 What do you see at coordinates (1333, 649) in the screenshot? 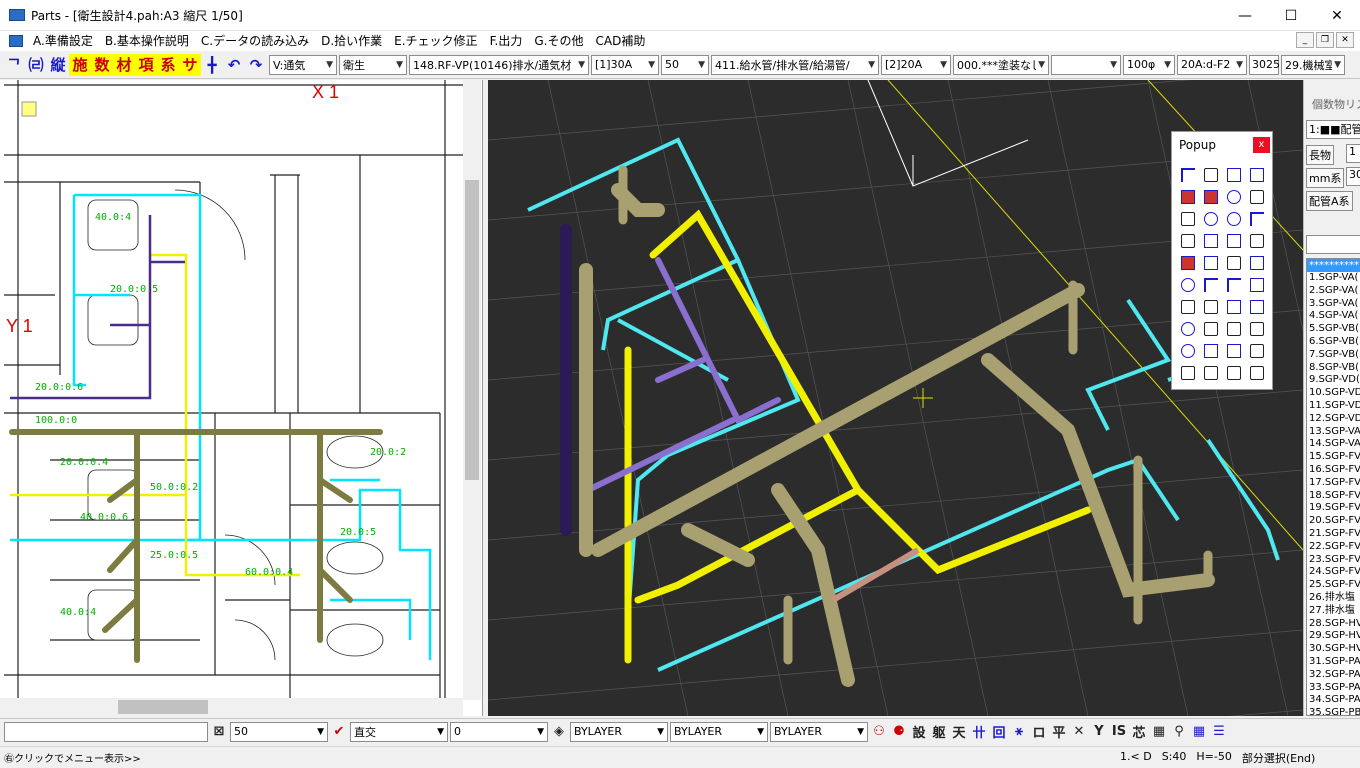
I see `list-item: 30.SGP-HV` at bounding box center [1333, 649].